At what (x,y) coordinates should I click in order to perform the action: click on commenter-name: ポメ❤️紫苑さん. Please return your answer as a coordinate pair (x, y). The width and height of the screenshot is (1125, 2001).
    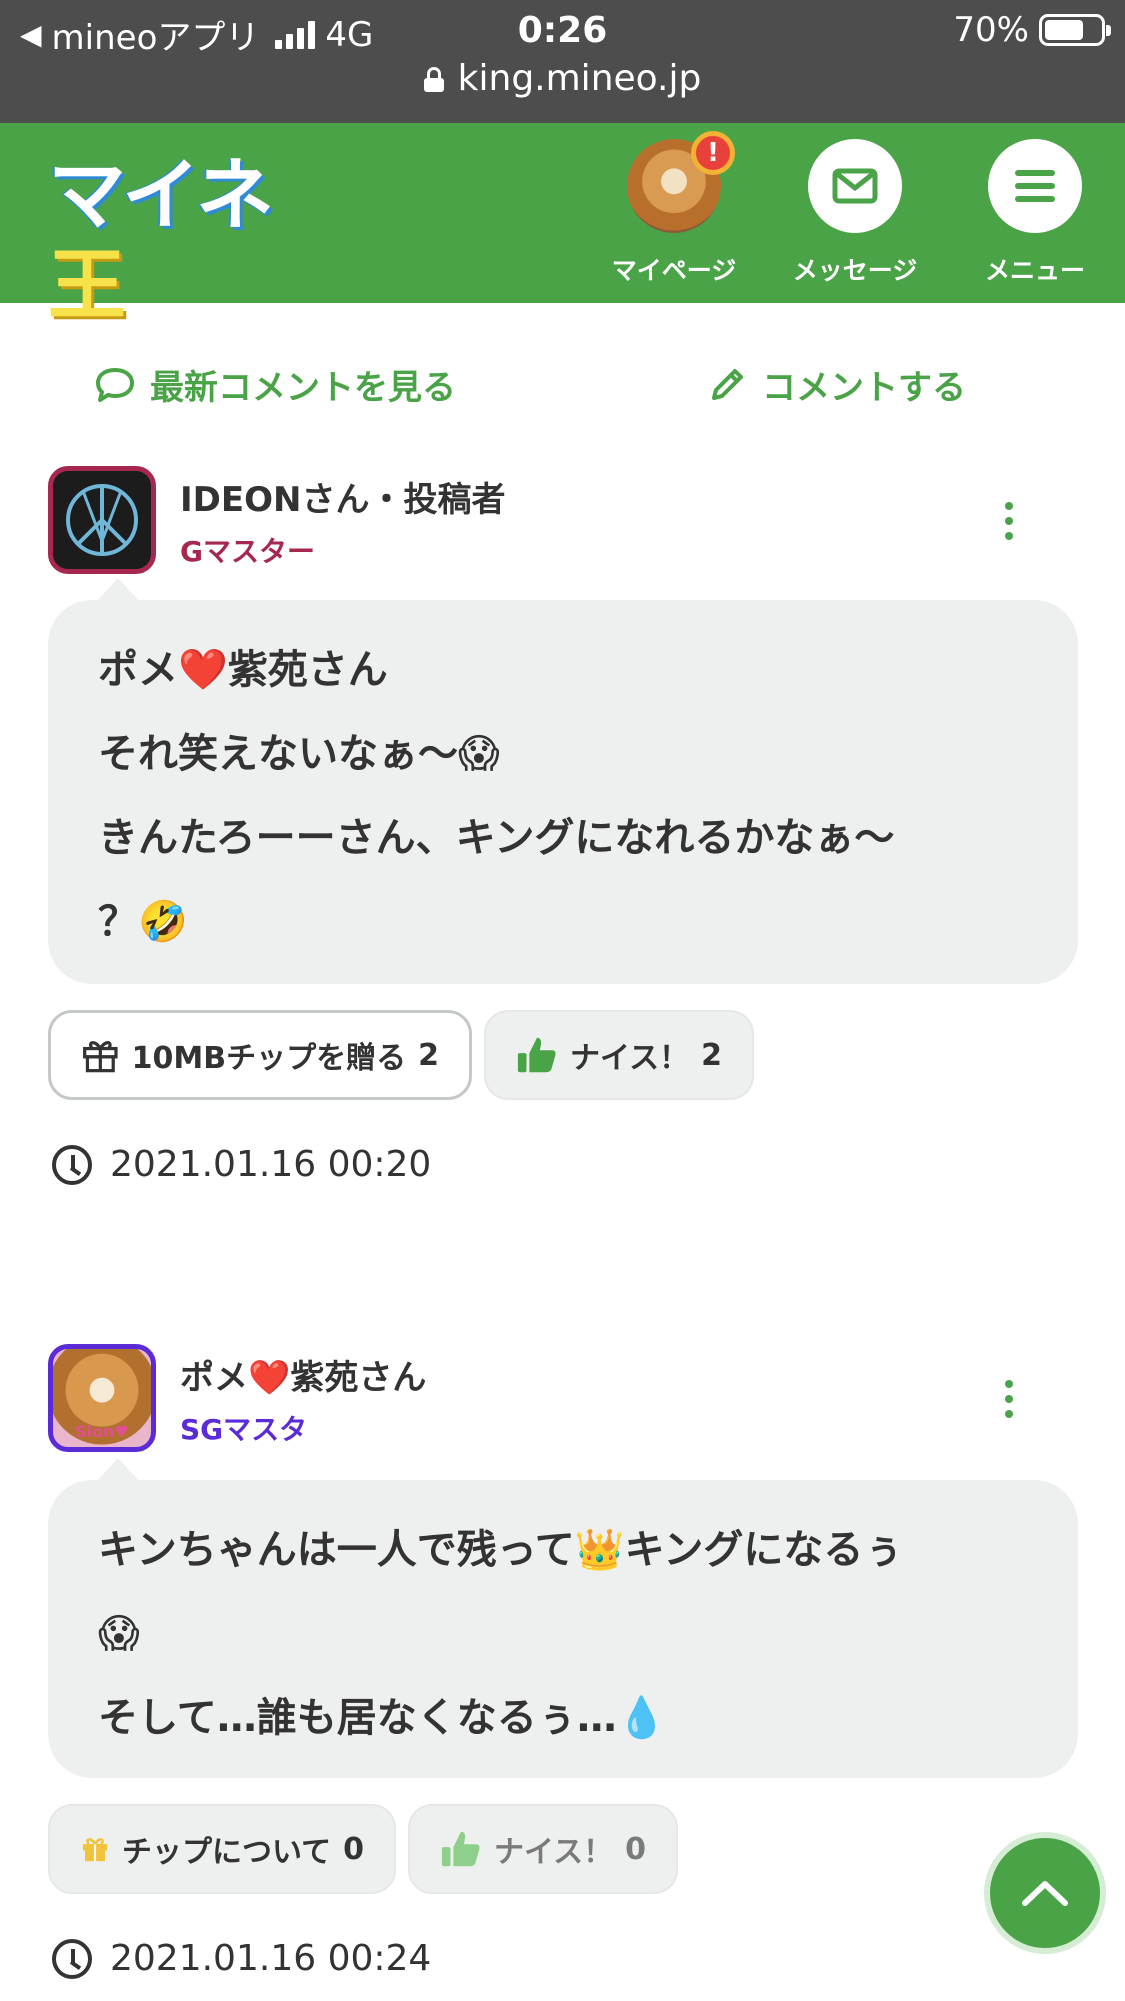
    Looking at the image, I should click on (303, 1374).